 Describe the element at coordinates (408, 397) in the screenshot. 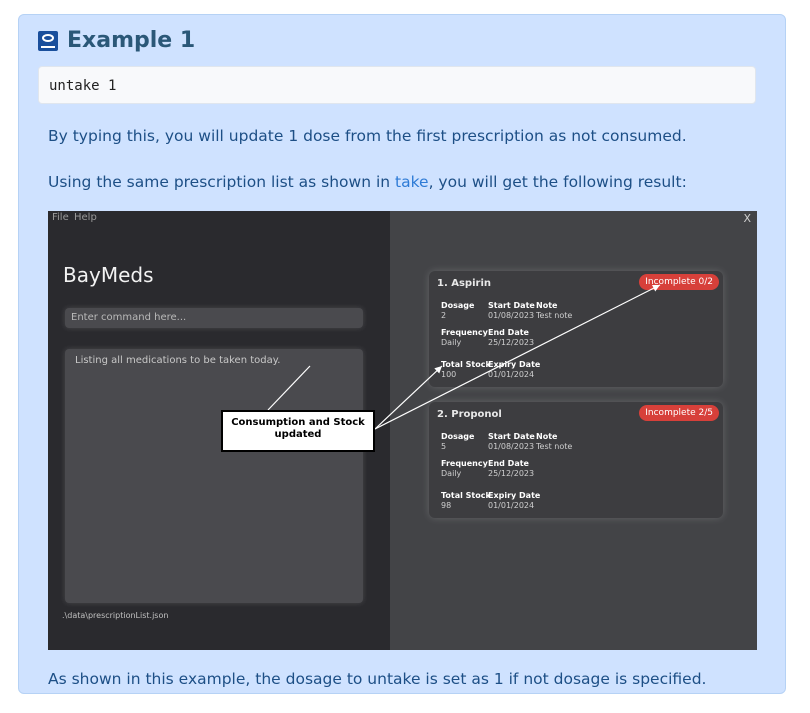

I see `arrow-to-stock` at that location.